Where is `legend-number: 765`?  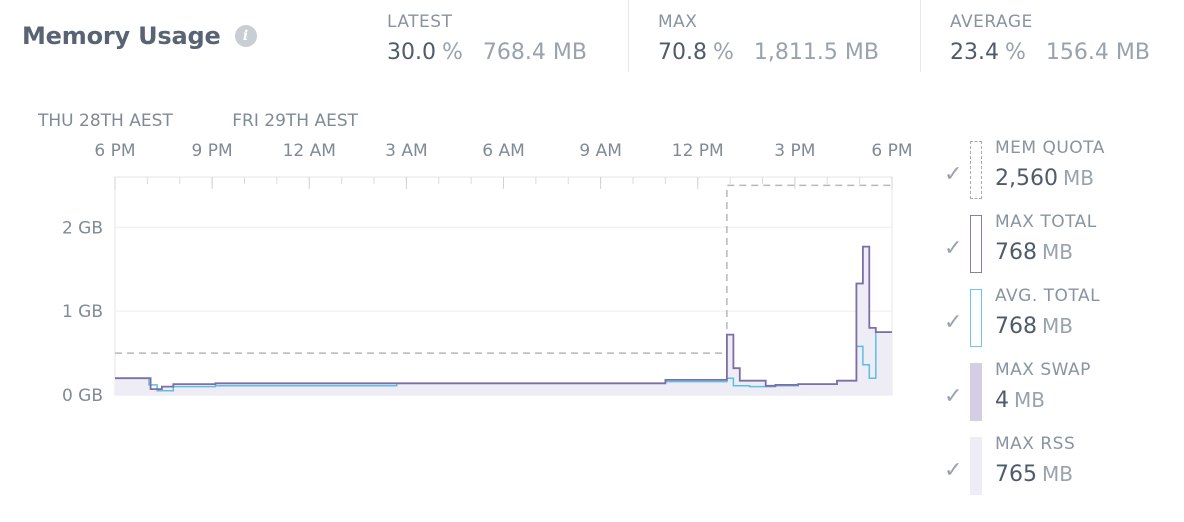
legend-number: 765 is located at coordinates (1016, 474).